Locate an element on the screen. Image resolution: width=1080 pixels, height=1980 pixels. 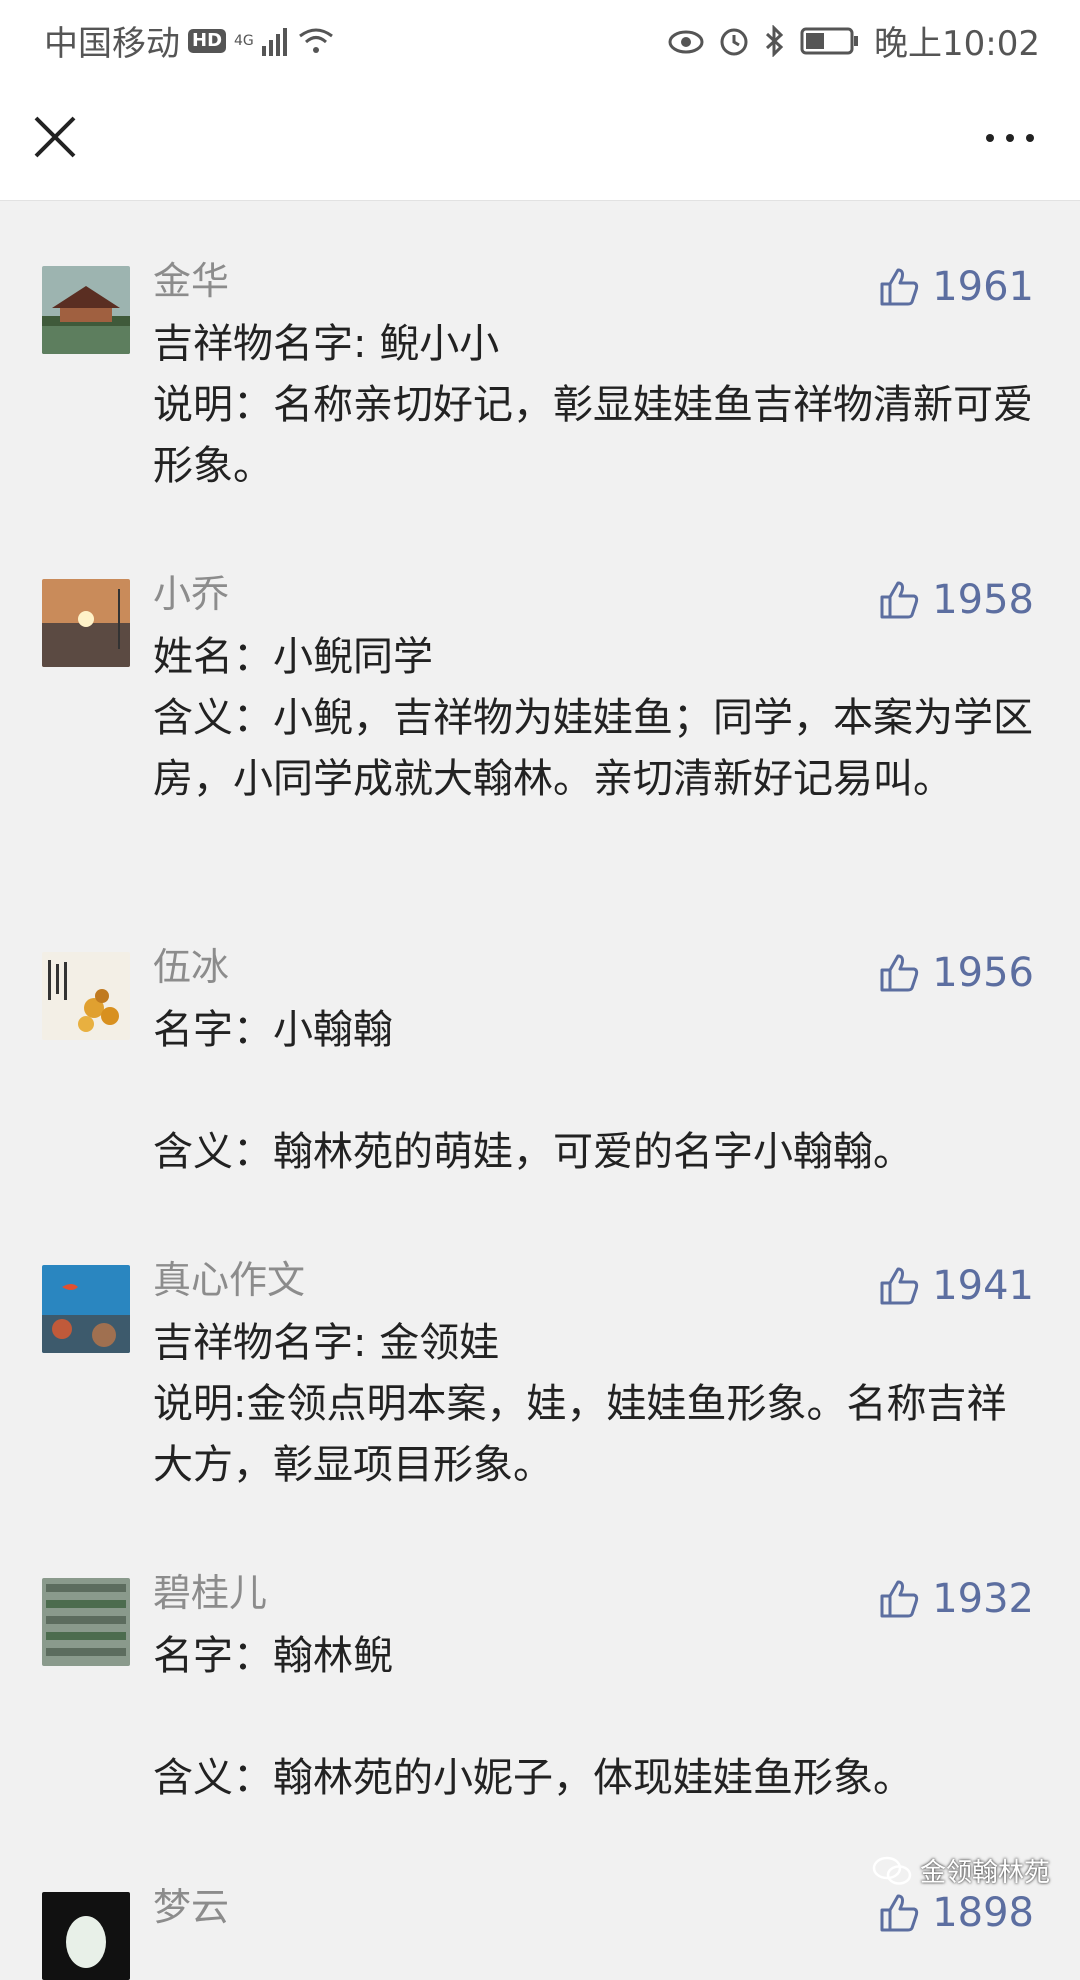
comment-nickname: 碧桂儿 is located at coordinates (210, 1593).